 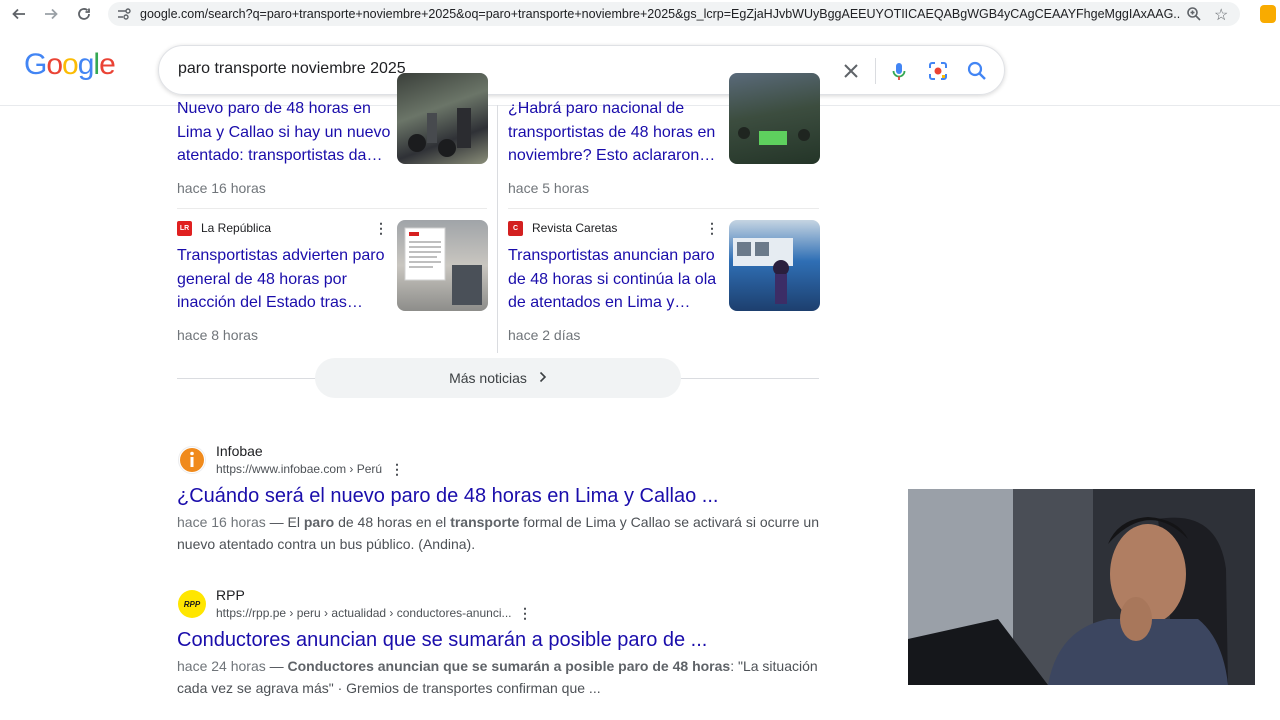 I want to click on clear-icon, so click(x=851, y=71).